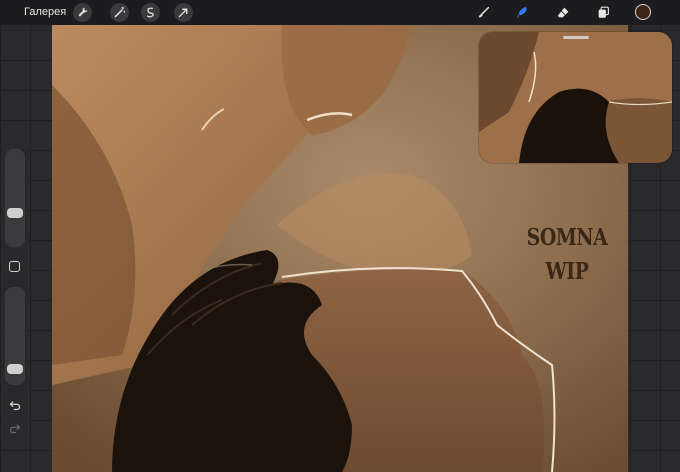 This screenshot has width=680, height=472. I want to click on layers-button, so click(603, 12).